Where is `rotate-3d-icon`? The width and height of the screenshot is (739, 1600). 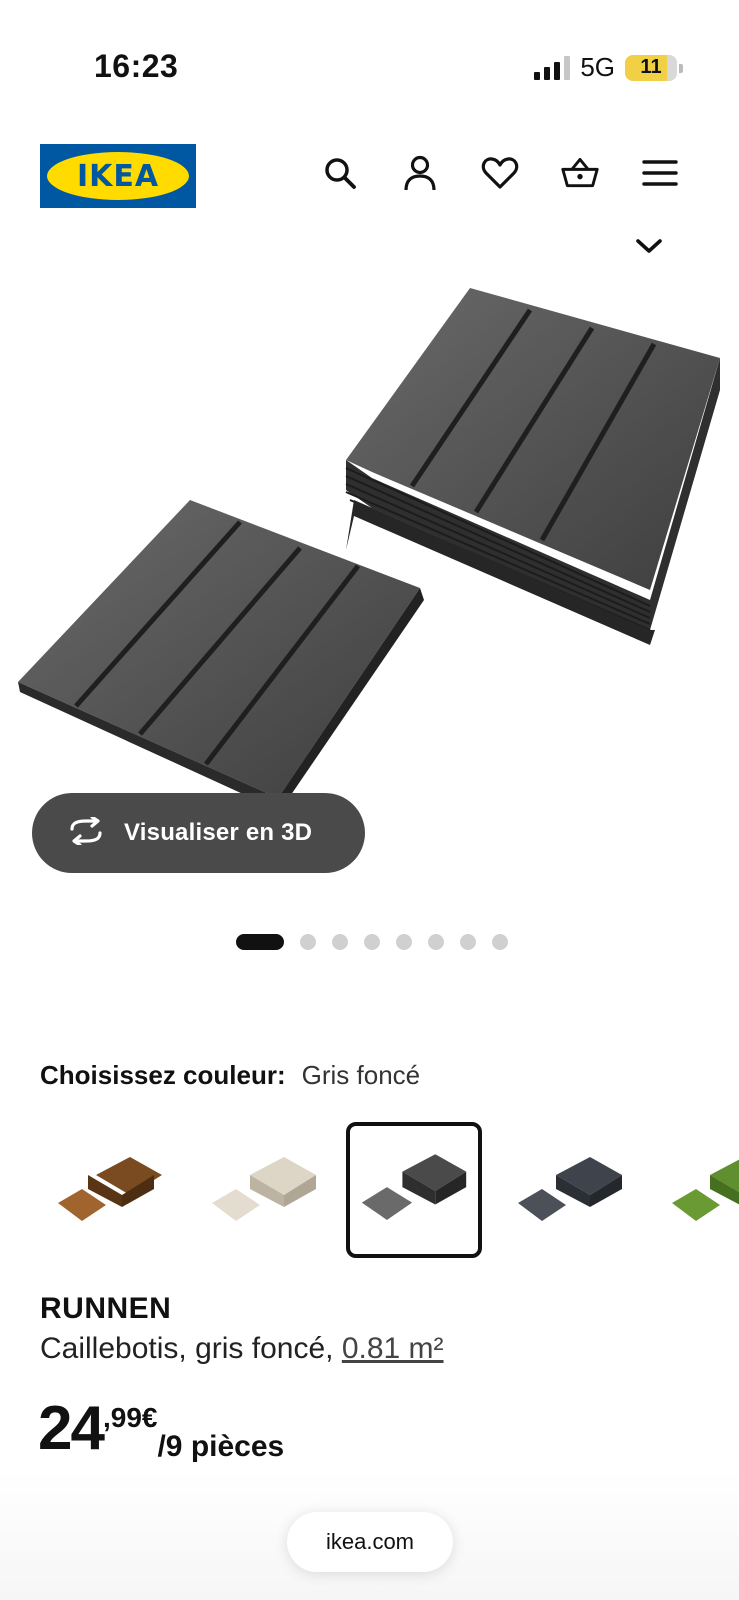
rotate-3d-icon is located at coordinates (86, 832).